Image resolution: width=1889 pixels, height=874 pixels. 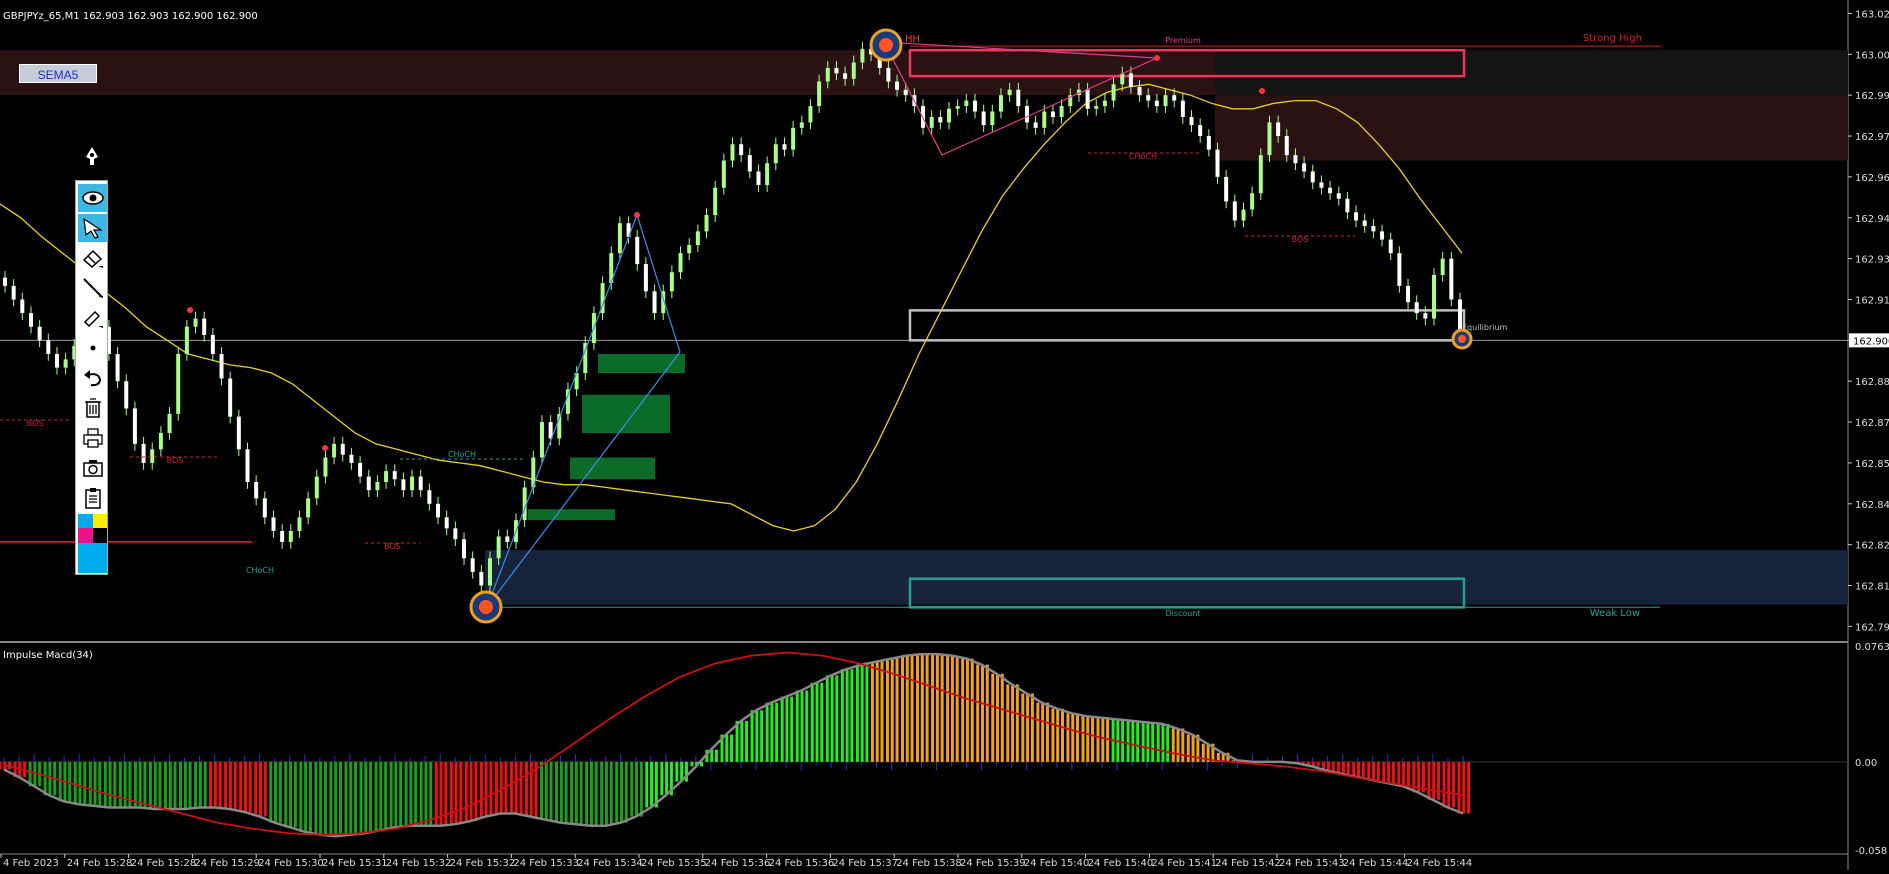 I want to click on price-tick-label: 162.795, so click(x=1872, y=627).